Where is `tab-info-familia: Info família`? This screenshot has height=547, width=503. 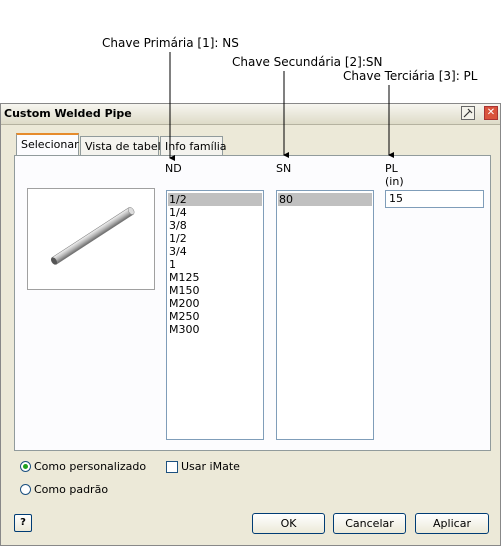 tab-info-familia: Info família is located at coordinates (193, 145).